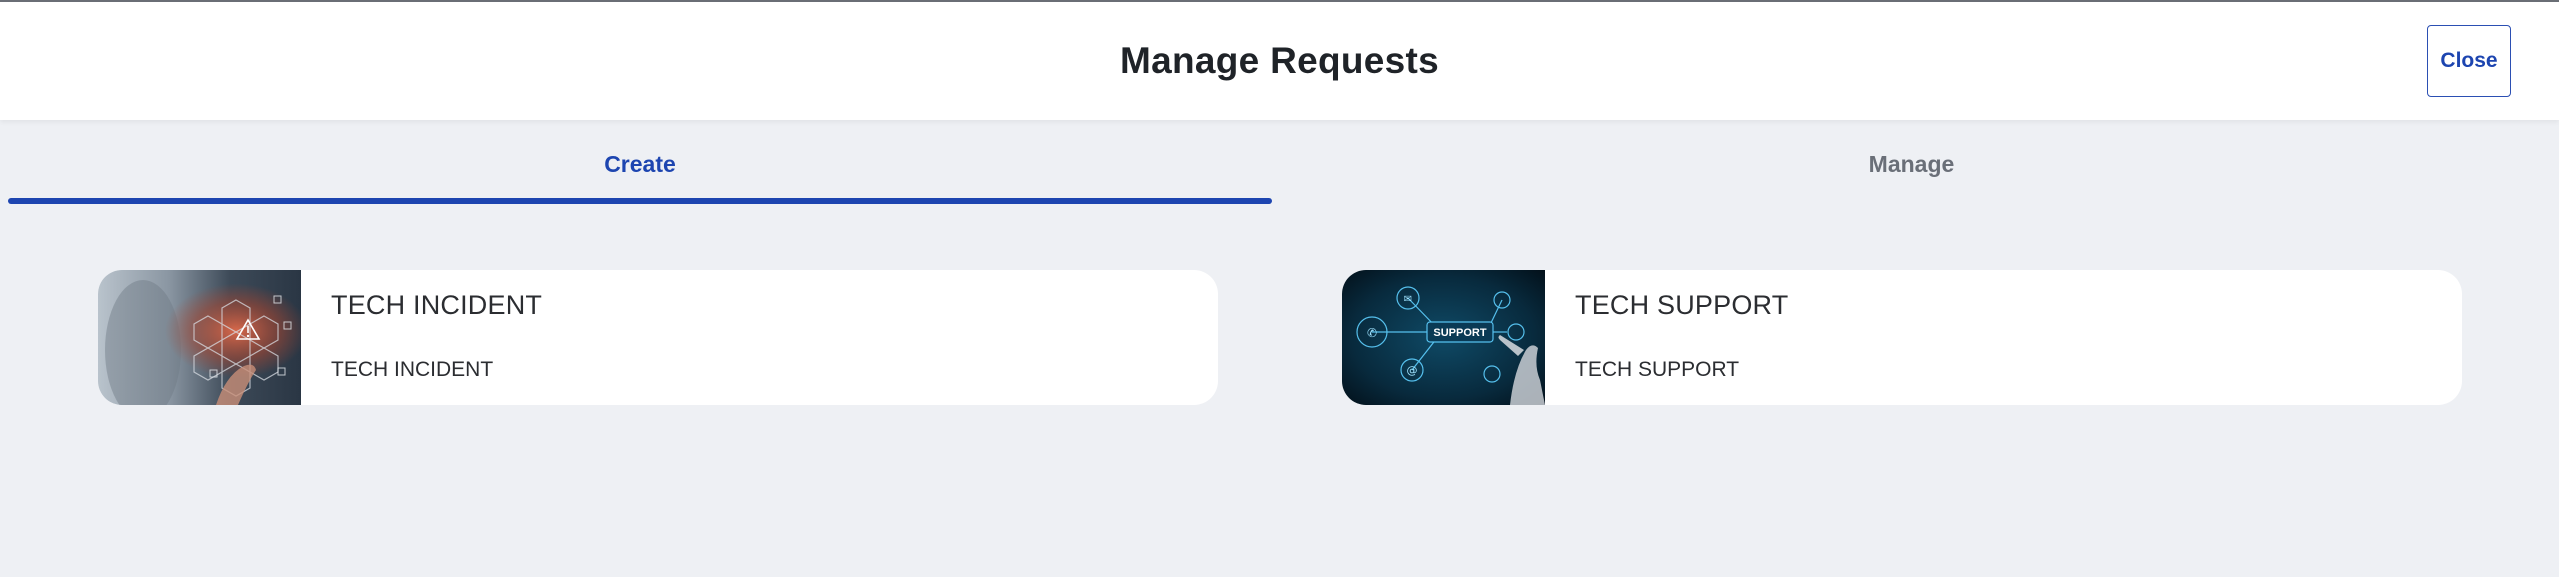  Describe the element at coordinates (412, 369) in the screenshot. I see `card-description: TECH INCIDENT` at that location.